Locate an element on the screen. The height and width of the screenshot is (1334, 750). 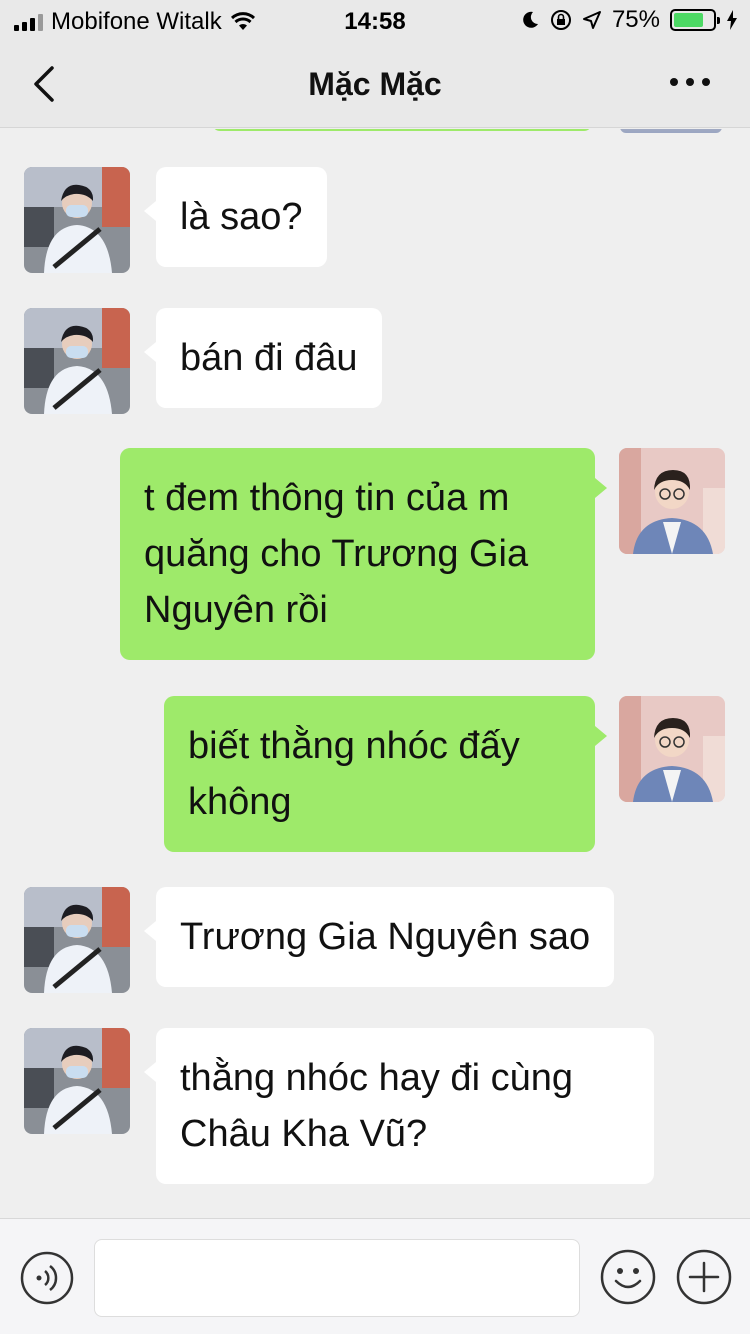
message-bubble: thằng nhóc hay đi cùng Châu Kha Vũ? is located at coordinates (399, 1106).